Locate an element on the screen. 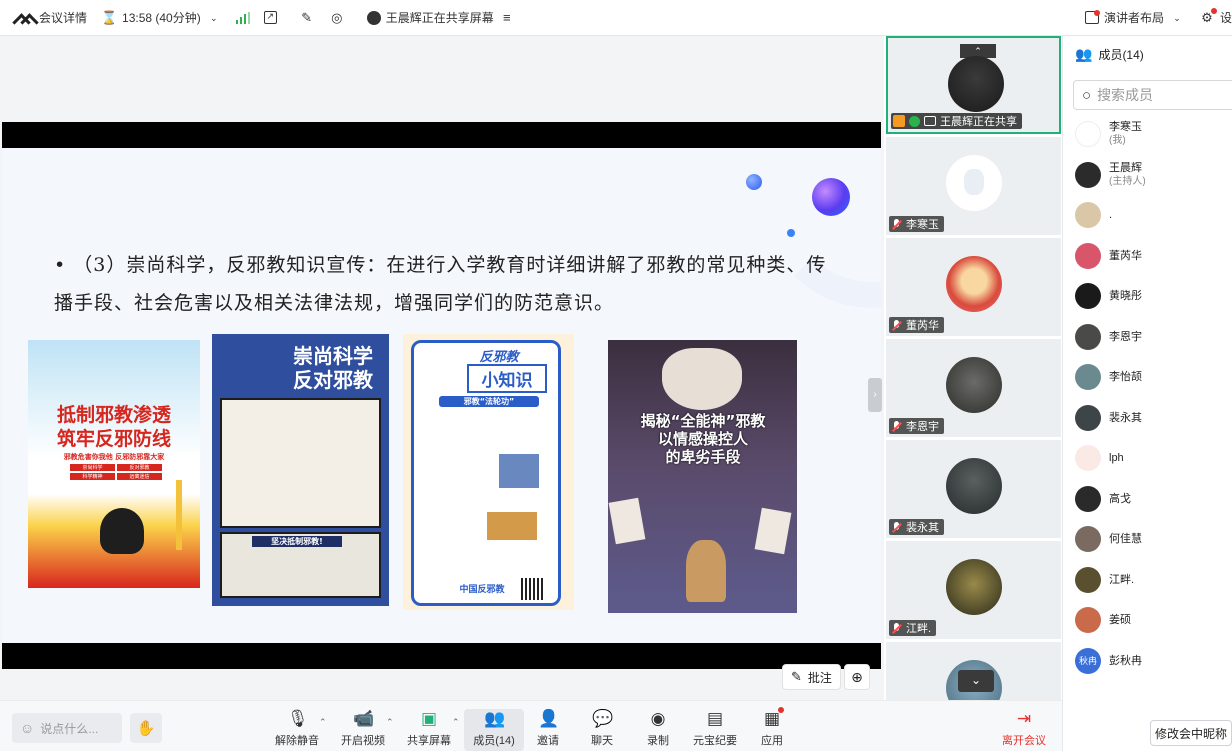 Image resolution: width=1232 pixels, height=751 pixels. letterbox-bottom is located at coordinates (441, 656).